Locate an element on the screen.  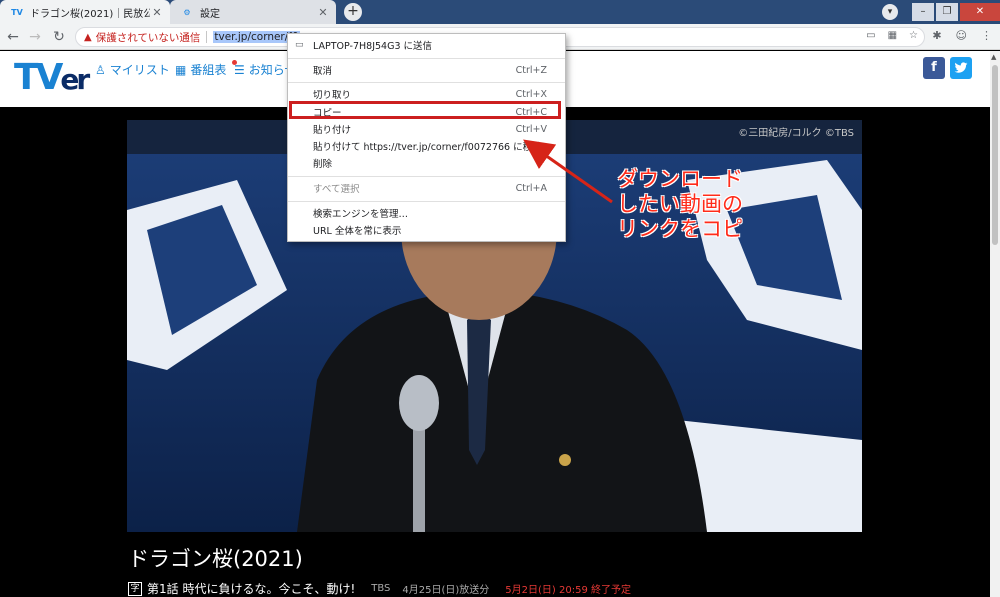
annotation-line: したい動画の is located at coordinates (680, 204).